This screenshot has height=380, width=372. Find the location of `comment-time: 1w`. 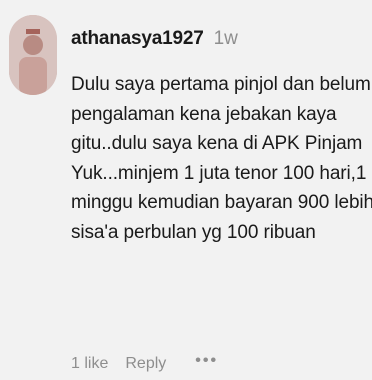

comment-time: 1w is located at coordinates (225, 38).